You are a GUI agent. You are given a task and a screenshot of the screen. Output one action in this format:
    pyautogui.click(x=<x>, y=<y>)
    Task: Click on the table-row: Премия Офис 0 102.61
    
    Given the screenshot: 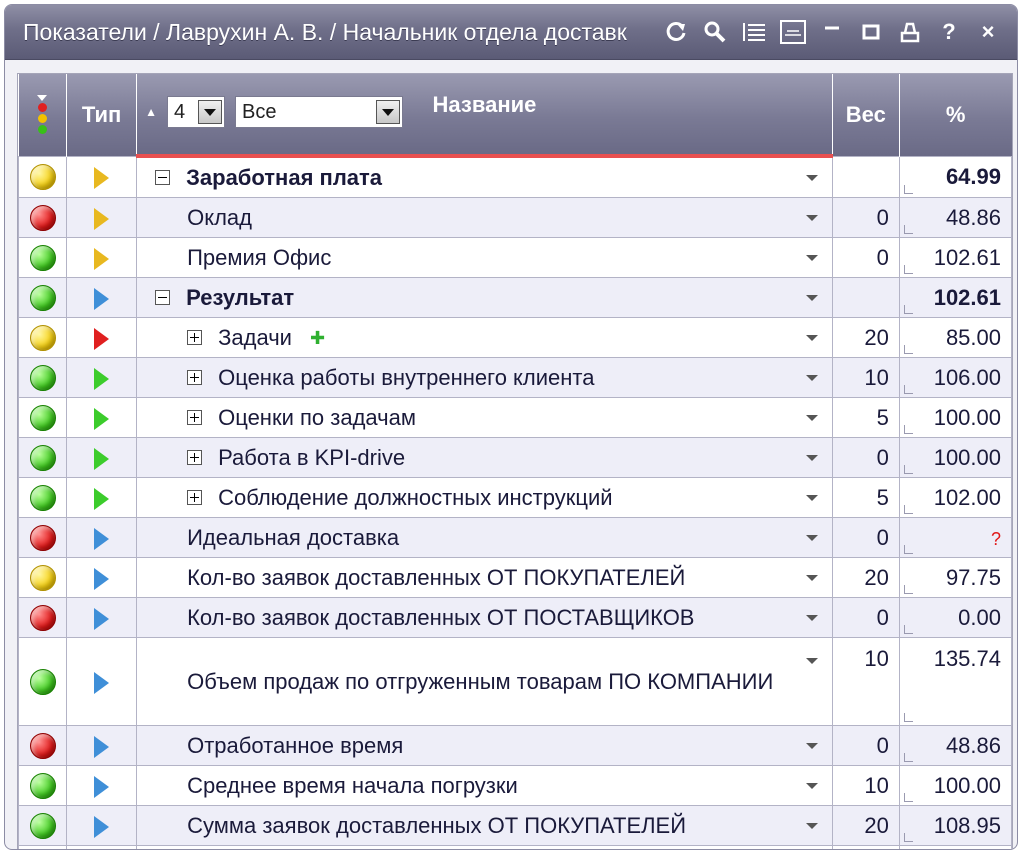 What is the action you would take?
    pyautogui.click(x=515, y=257)
    